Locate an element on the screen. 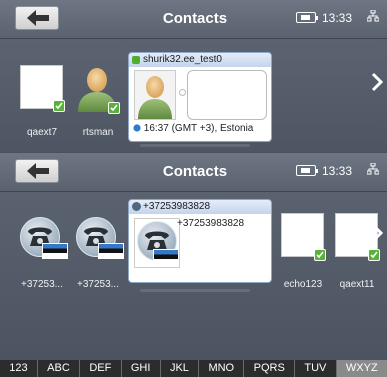  alphabet-index-bar: 123 ABC DEF GHI JKL MNO PQRS TUV WXYZ is located at coordinates (193, 368).